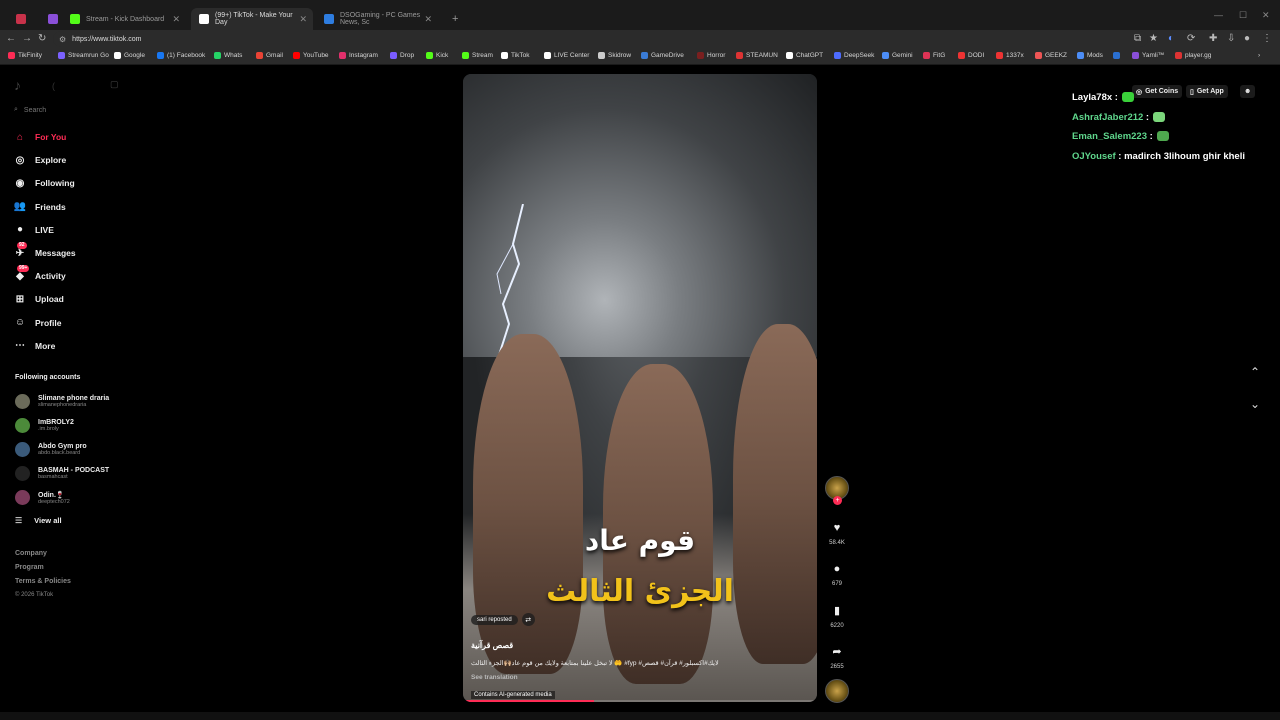 The width and height of the screenshot is (1280, 720). What do you see at coordinates (269, 55) in the screenshot?
I see `bookmark-item: Gmail` at bounding box center [269, 55].